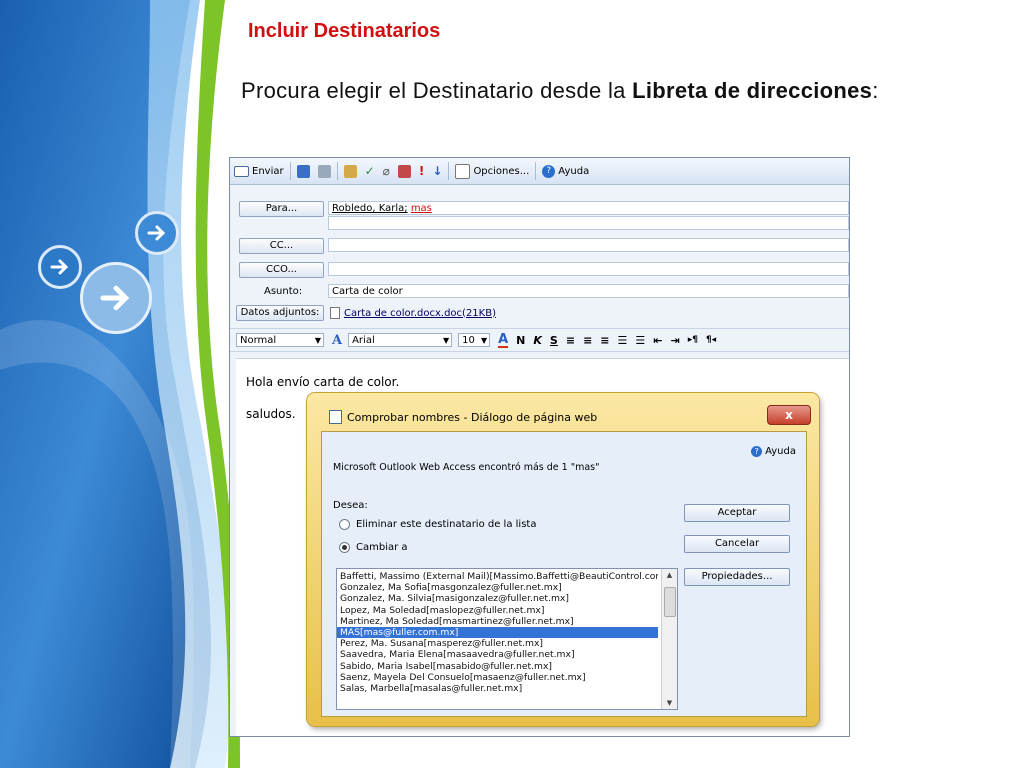  I want to click on to-unresolved: mas, so click(421, 208).